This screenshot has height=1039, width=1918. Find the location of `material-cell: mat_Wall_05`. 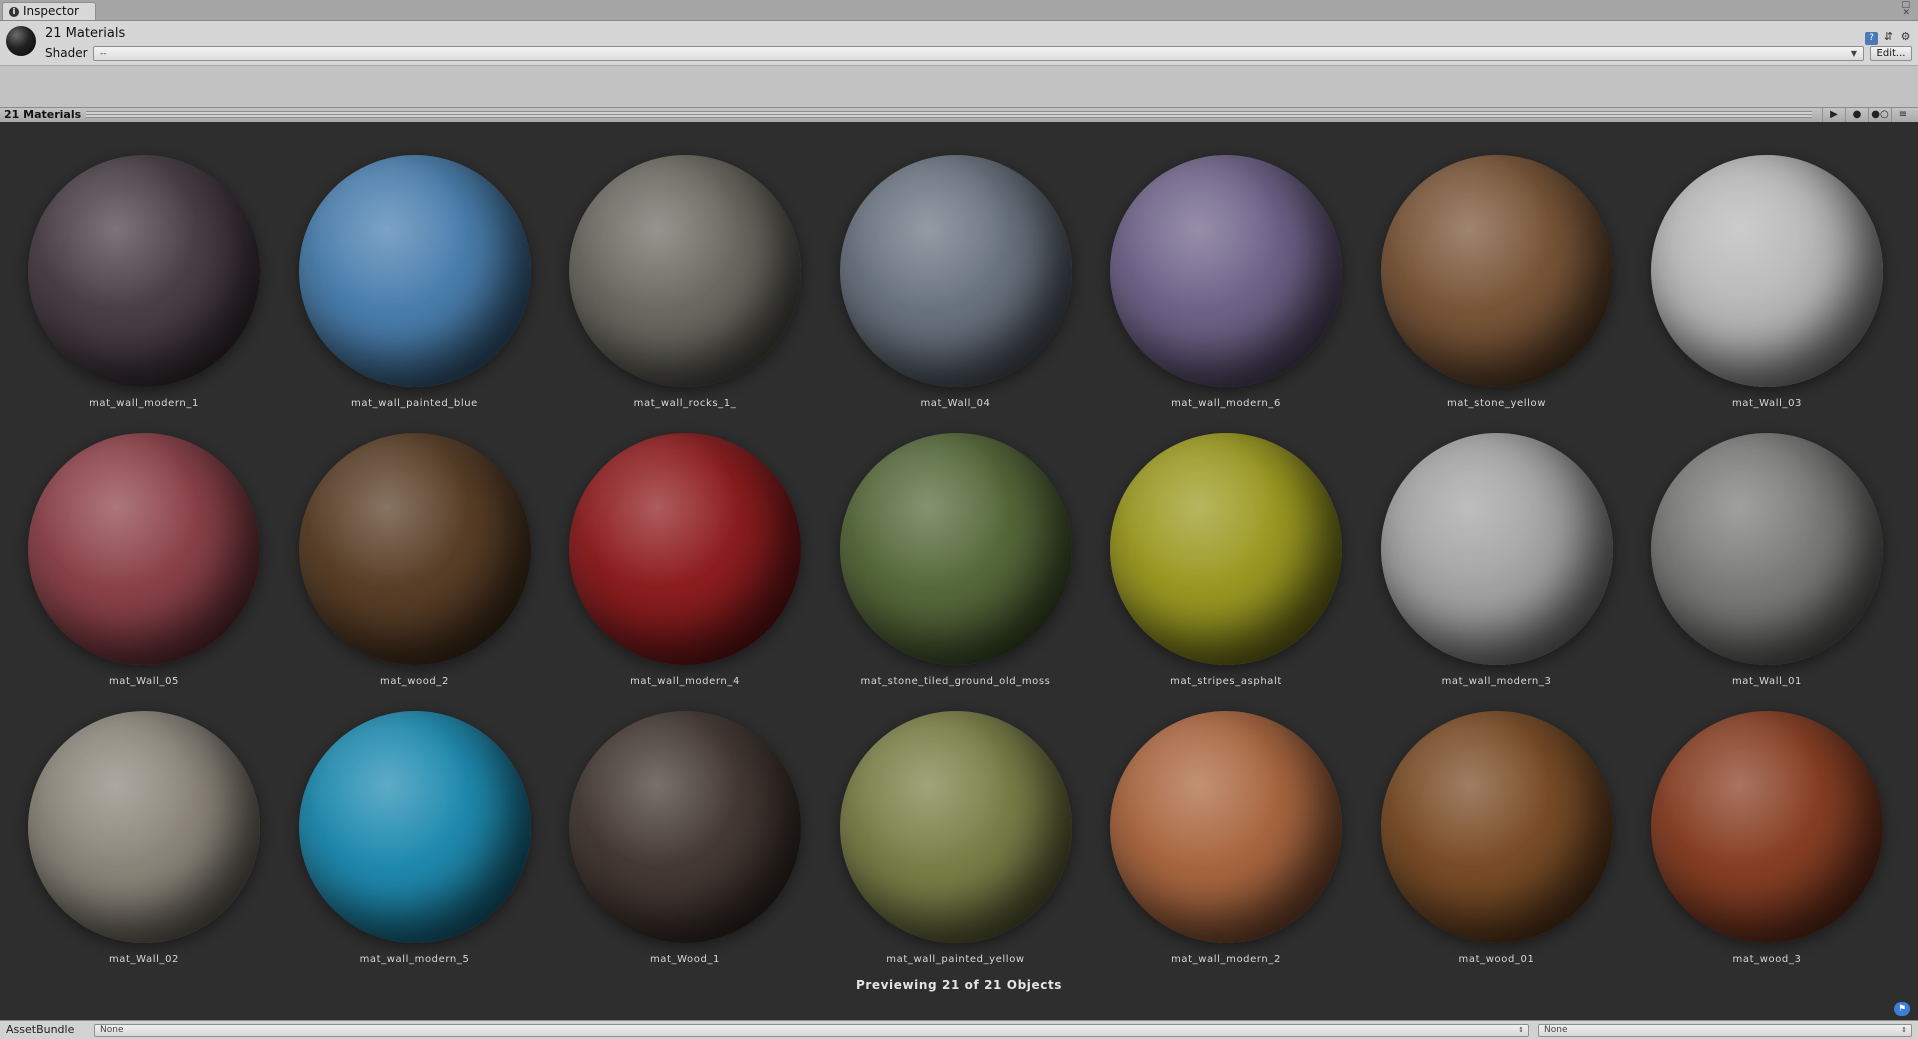

material-cell: mat_Wall_05 is located at coordinates (143, 561).